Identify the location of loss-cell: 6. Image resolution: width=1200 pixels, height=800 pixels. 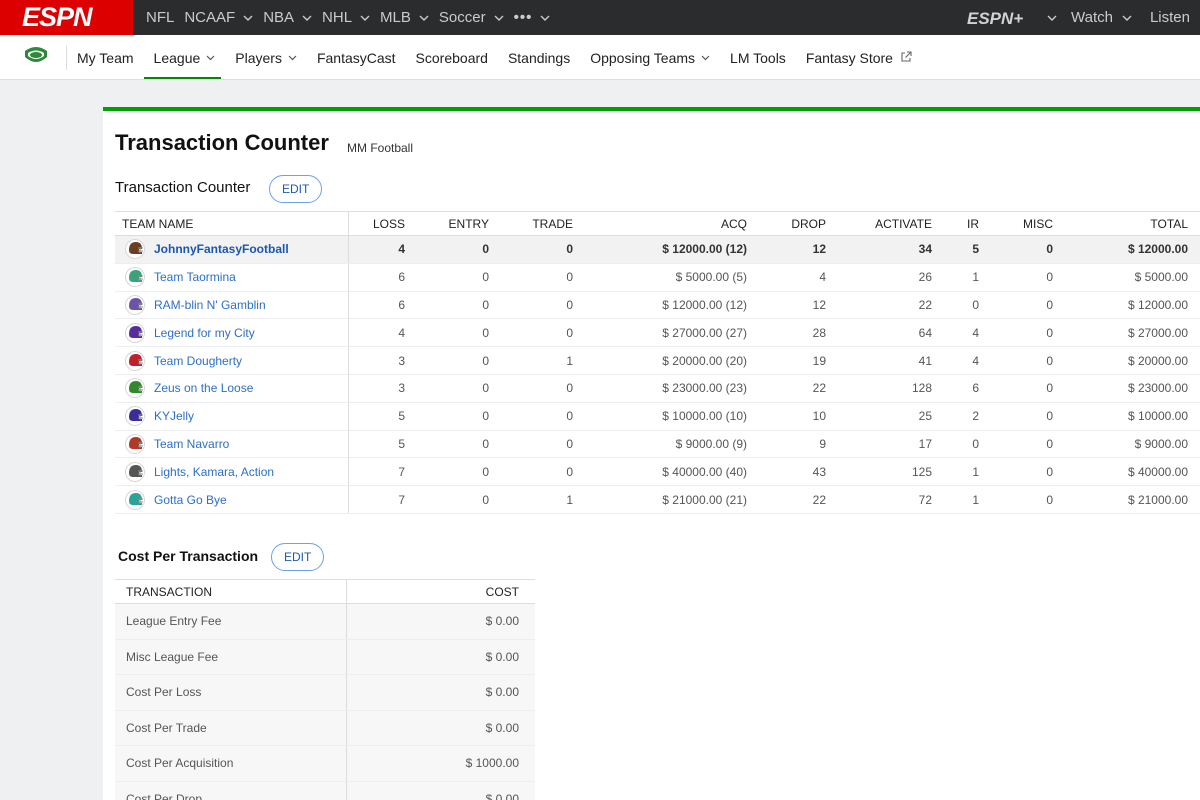
(382, 305).